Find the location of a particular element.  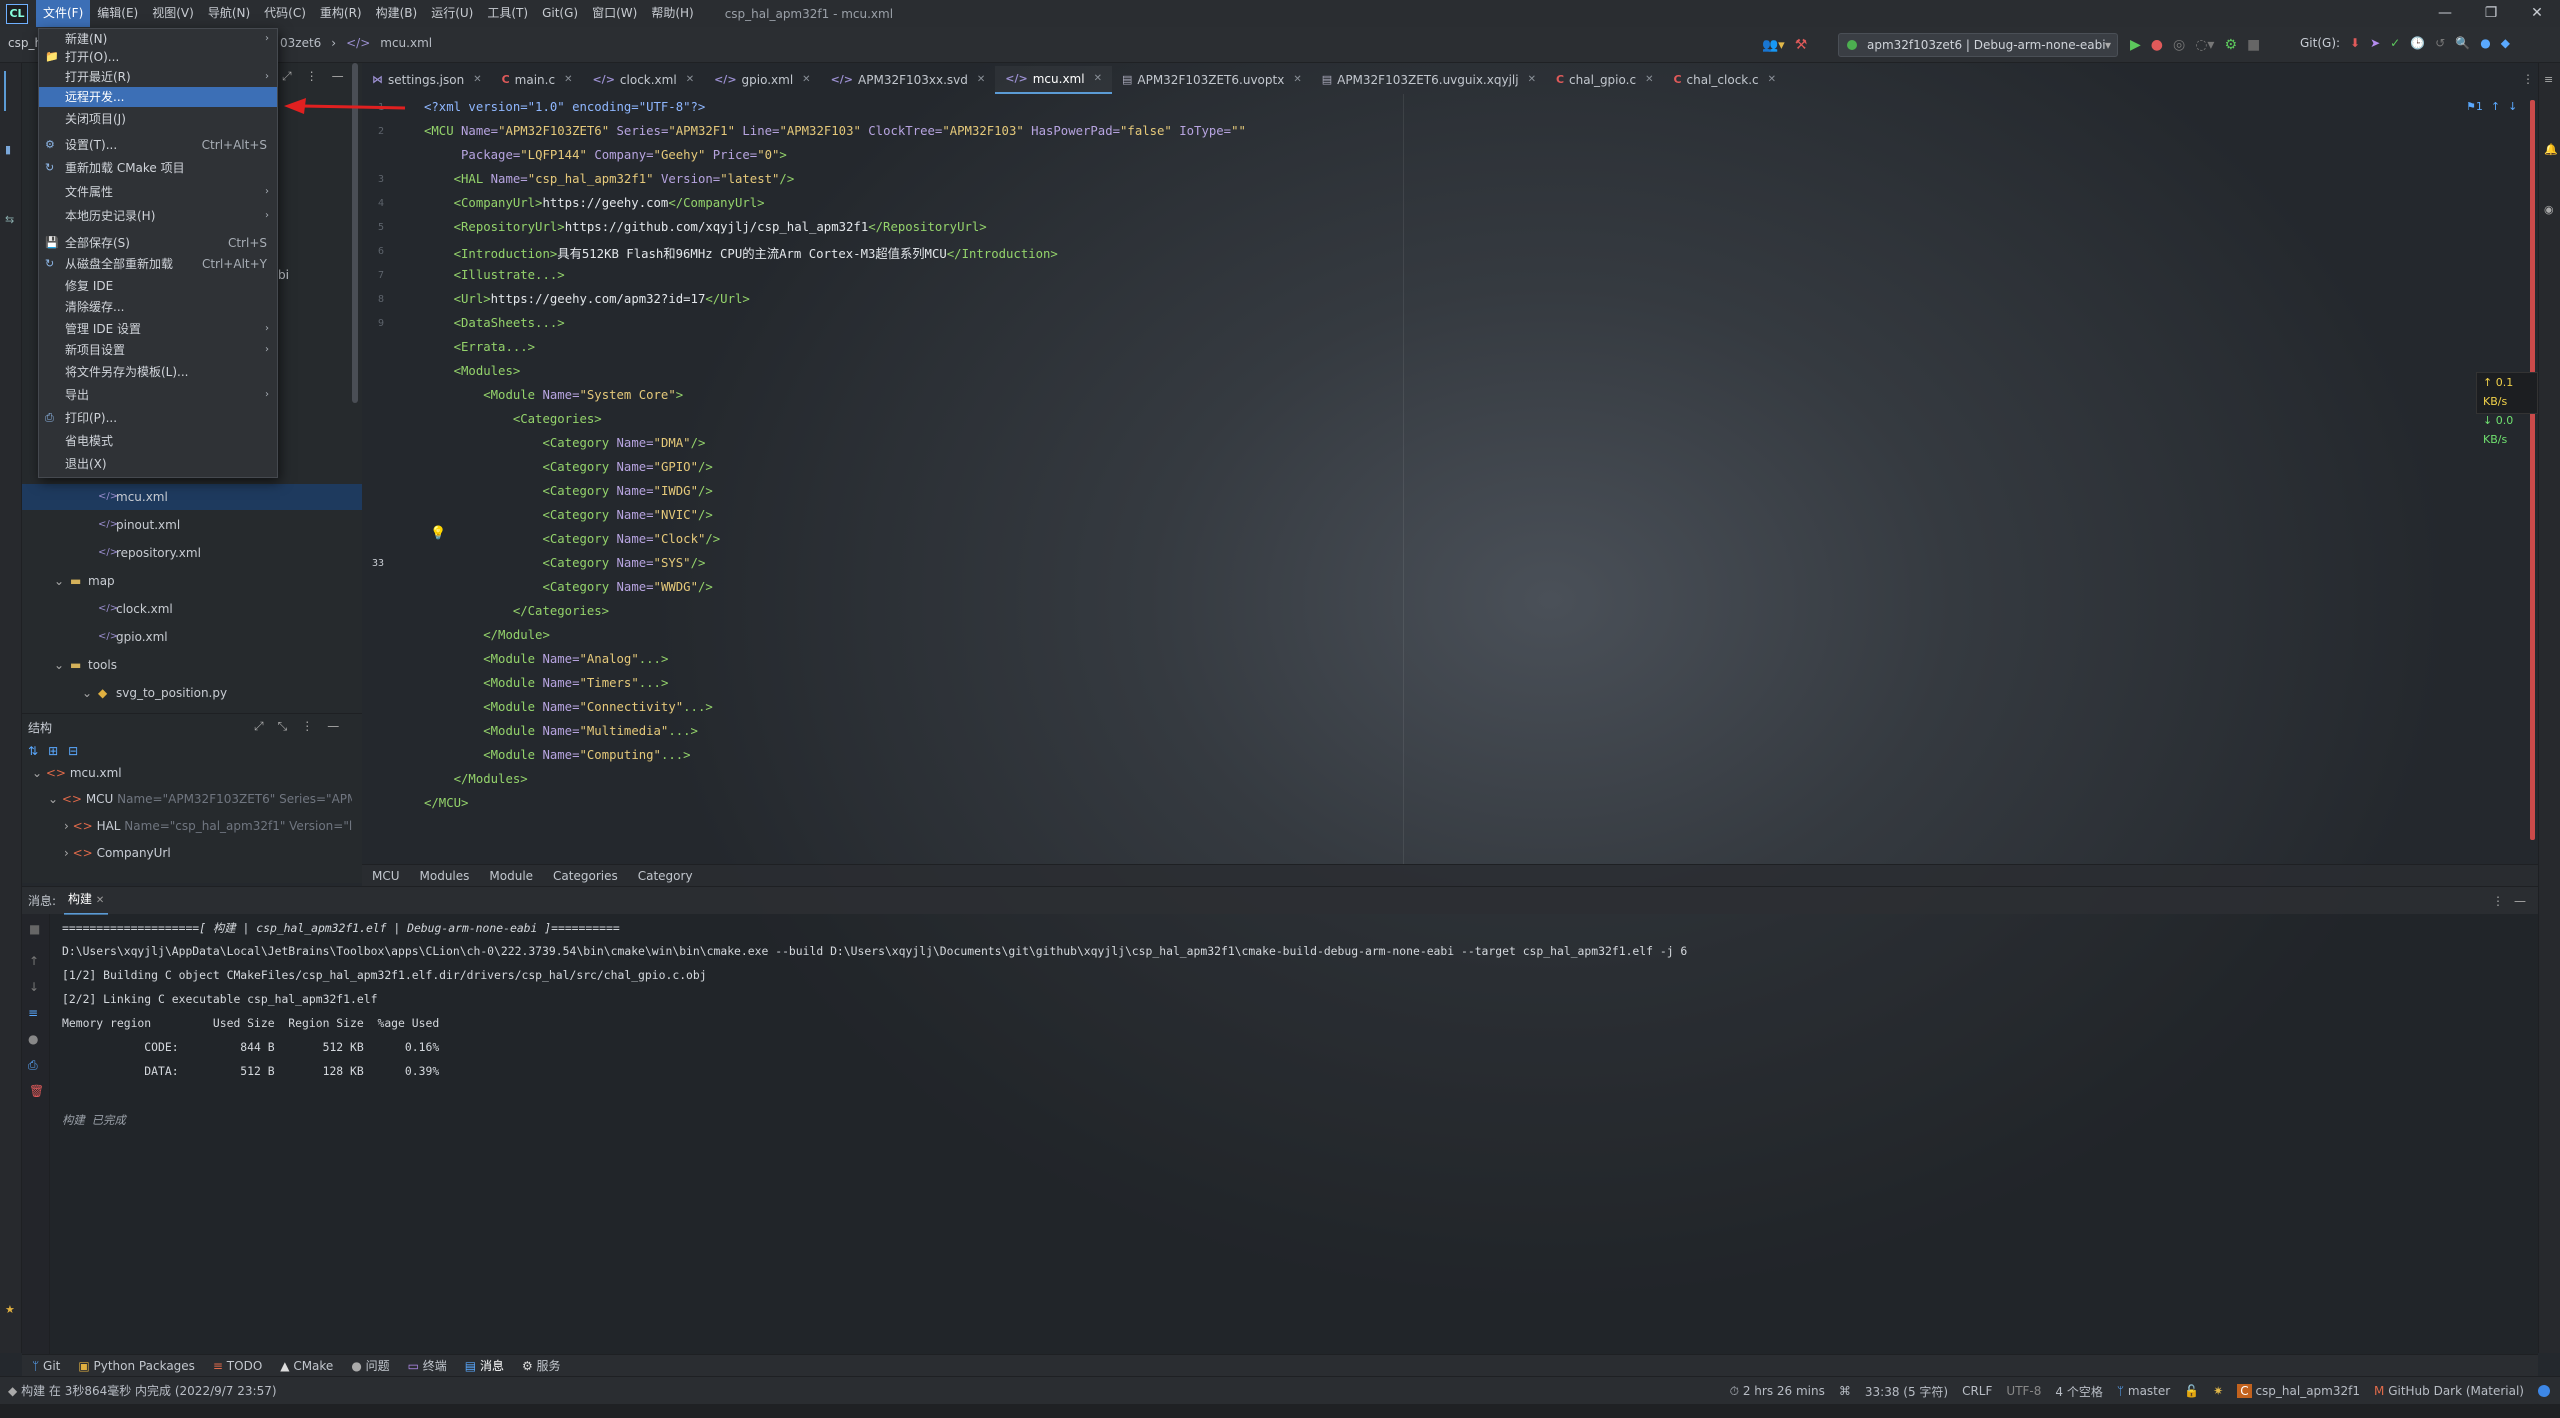

plugin-icon: ✷ is located at coordinates (2218, 1391).